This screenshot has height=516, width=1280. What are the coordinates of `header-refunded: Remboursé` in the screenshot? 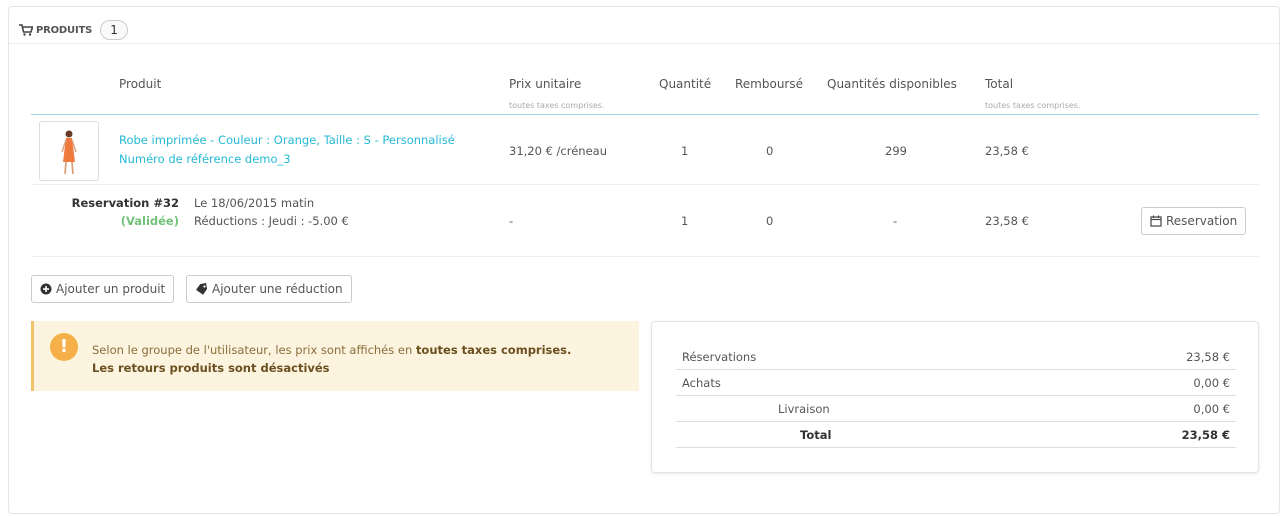 It's located at (769, 84).